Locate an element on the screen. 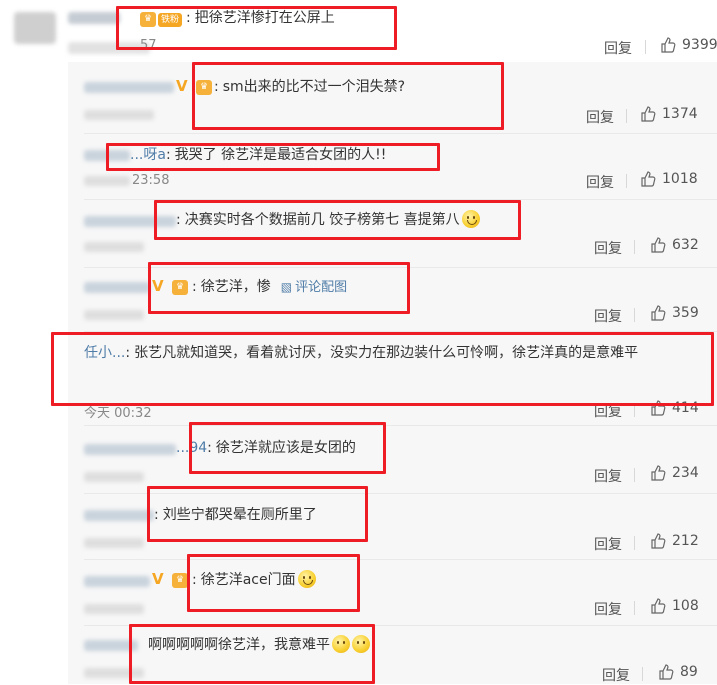 Image resolution: width=717 pixels, height=685 pixels. like-button: 212 is located at coordinates (674, 541).